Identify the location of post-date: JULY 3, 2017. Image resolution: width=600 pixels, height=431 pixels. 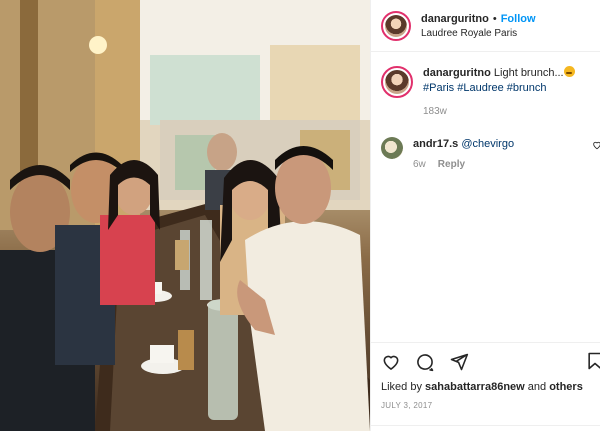
(486, 405).